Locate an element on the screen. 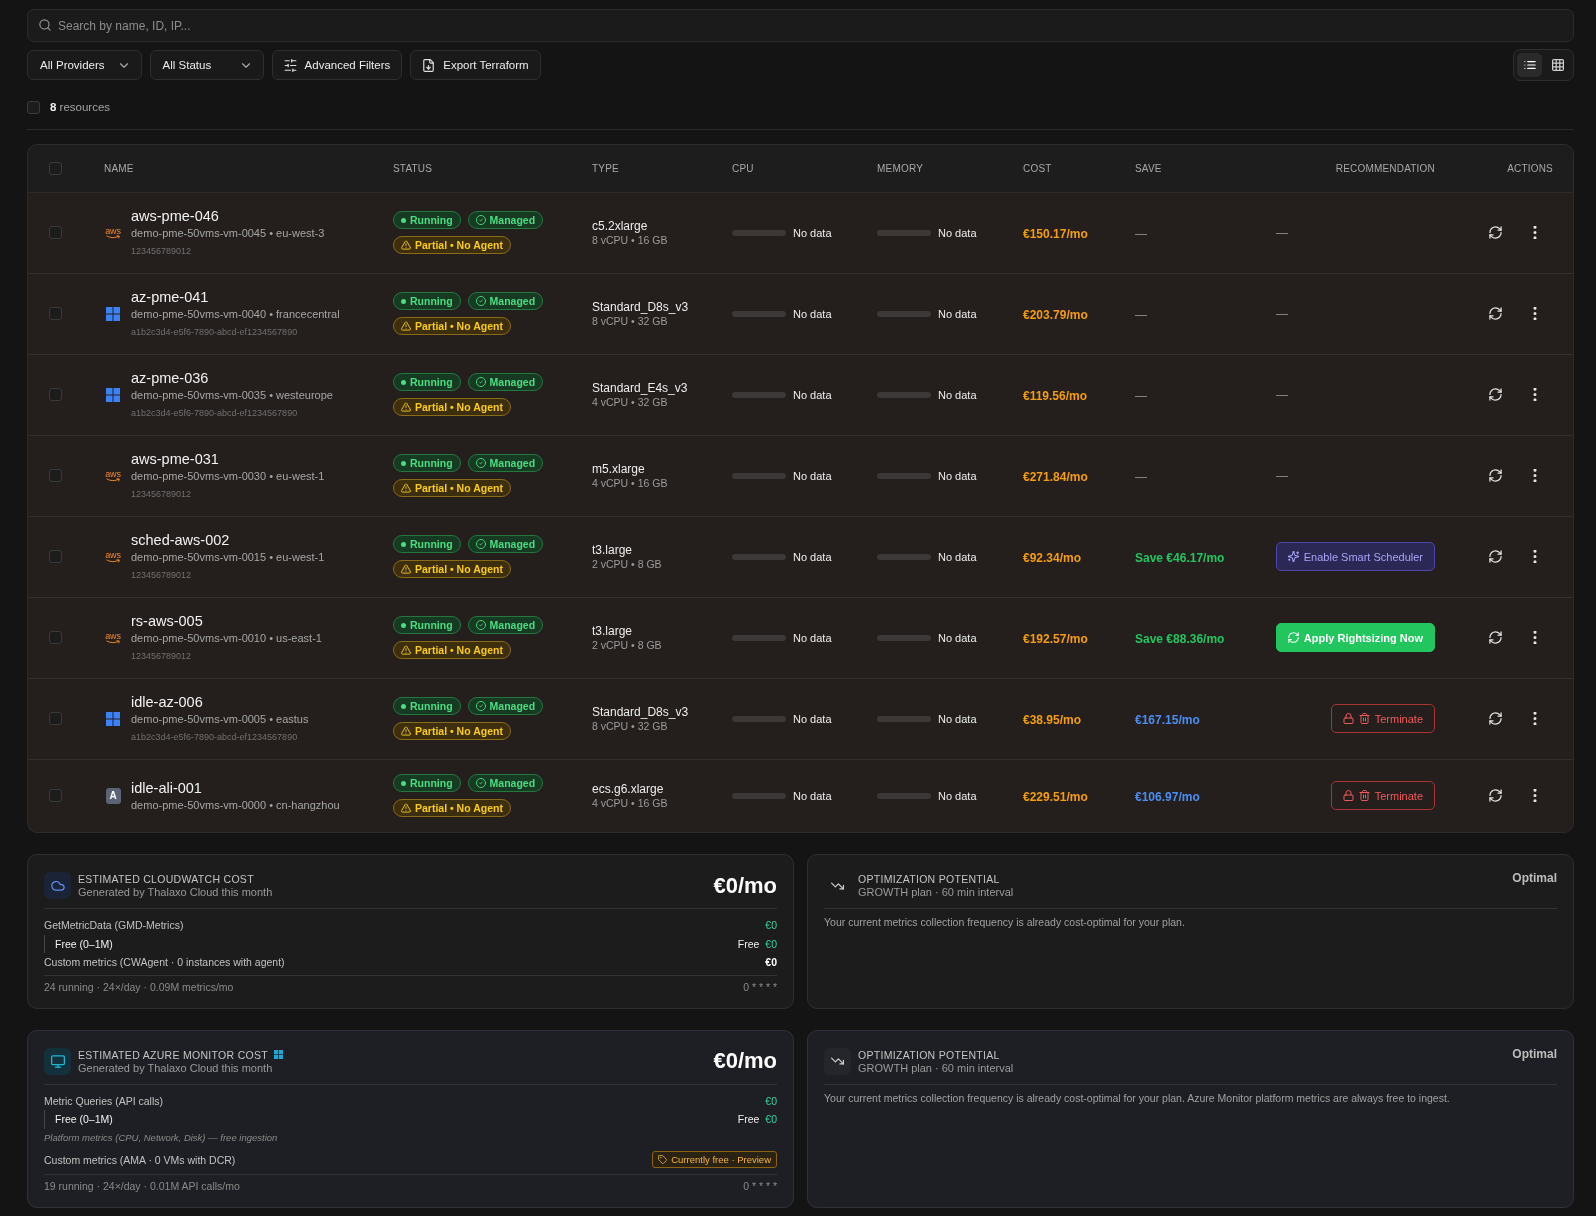 This screenshot has height=1216, width=1596. export-button: Export Terraform is located at coordinates (475, 65).